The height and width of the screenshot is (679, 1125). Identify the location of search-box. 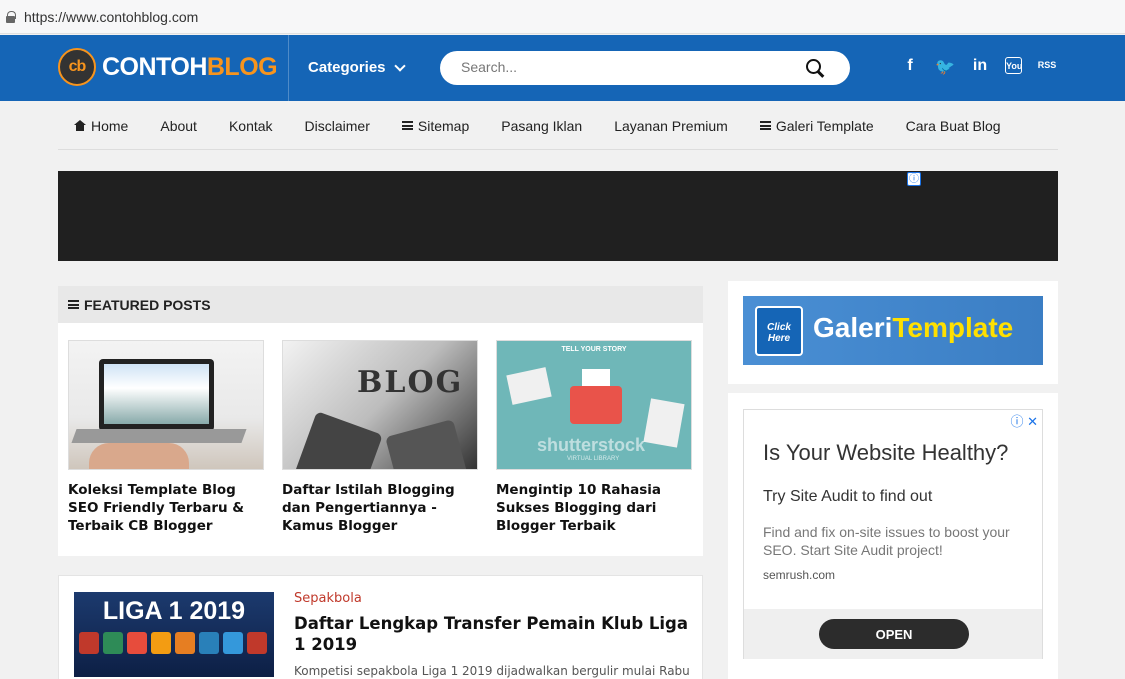
(645, 68).